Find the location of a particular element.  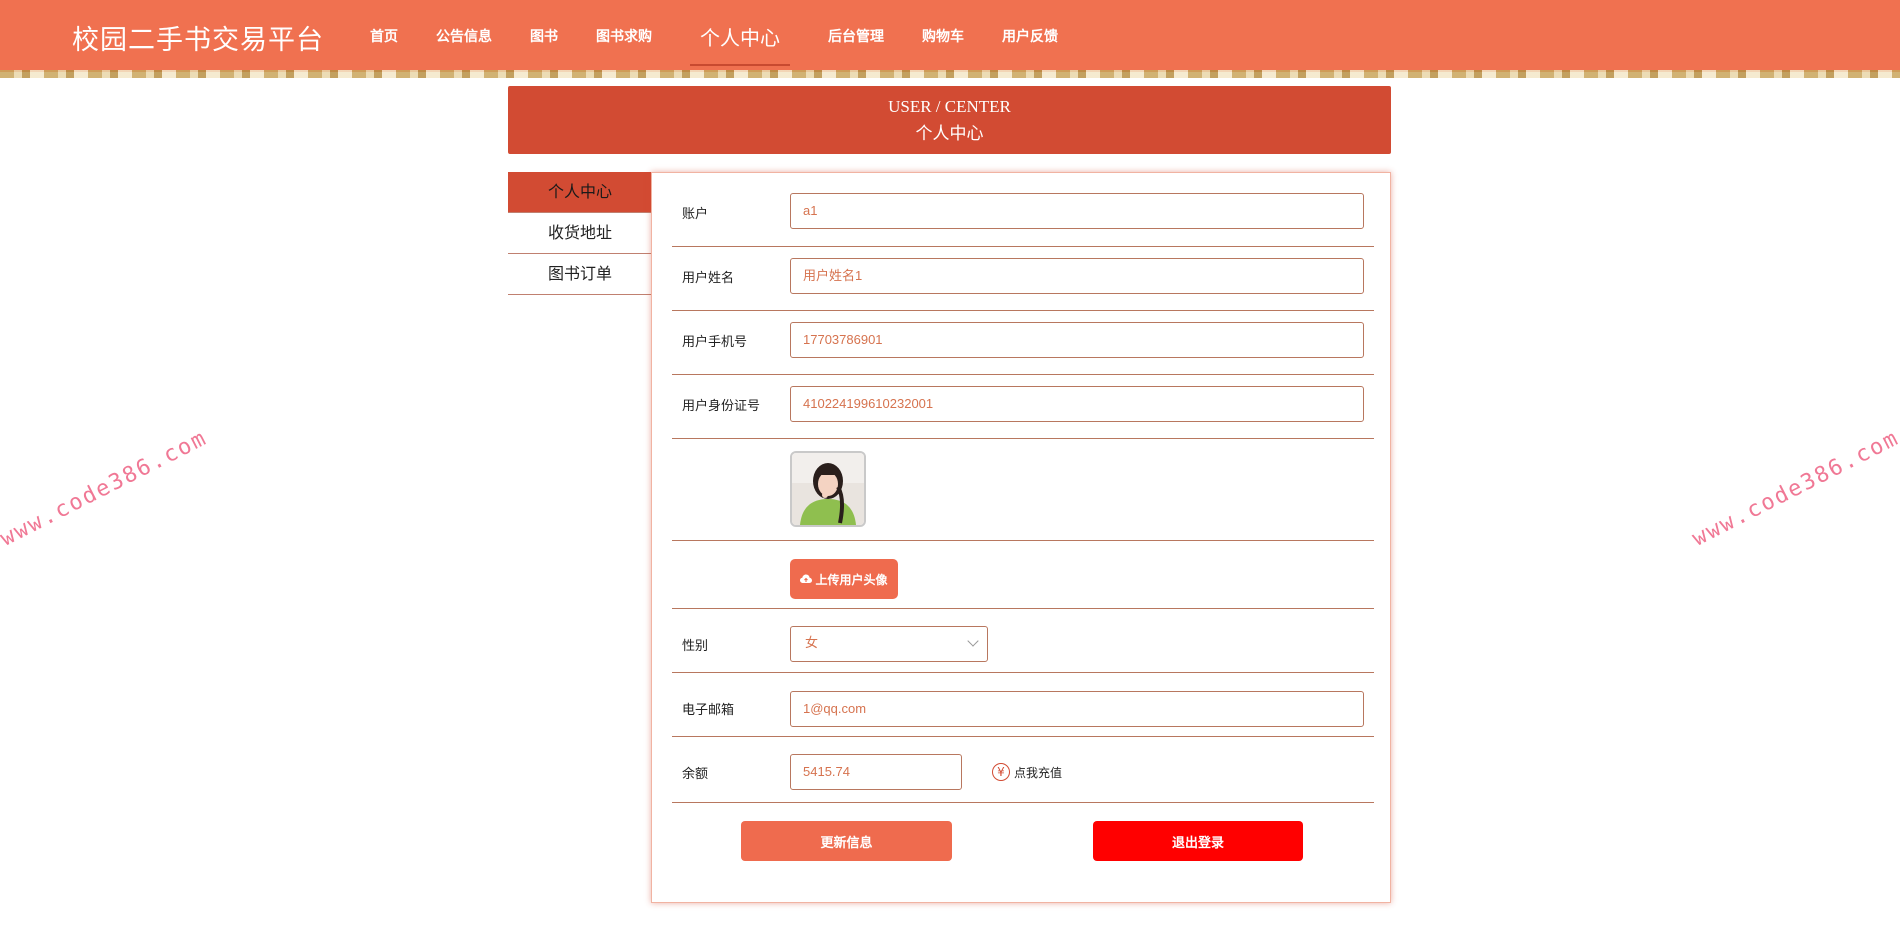

logout-button: 退出登录 is located at coordinates (1198, 841).